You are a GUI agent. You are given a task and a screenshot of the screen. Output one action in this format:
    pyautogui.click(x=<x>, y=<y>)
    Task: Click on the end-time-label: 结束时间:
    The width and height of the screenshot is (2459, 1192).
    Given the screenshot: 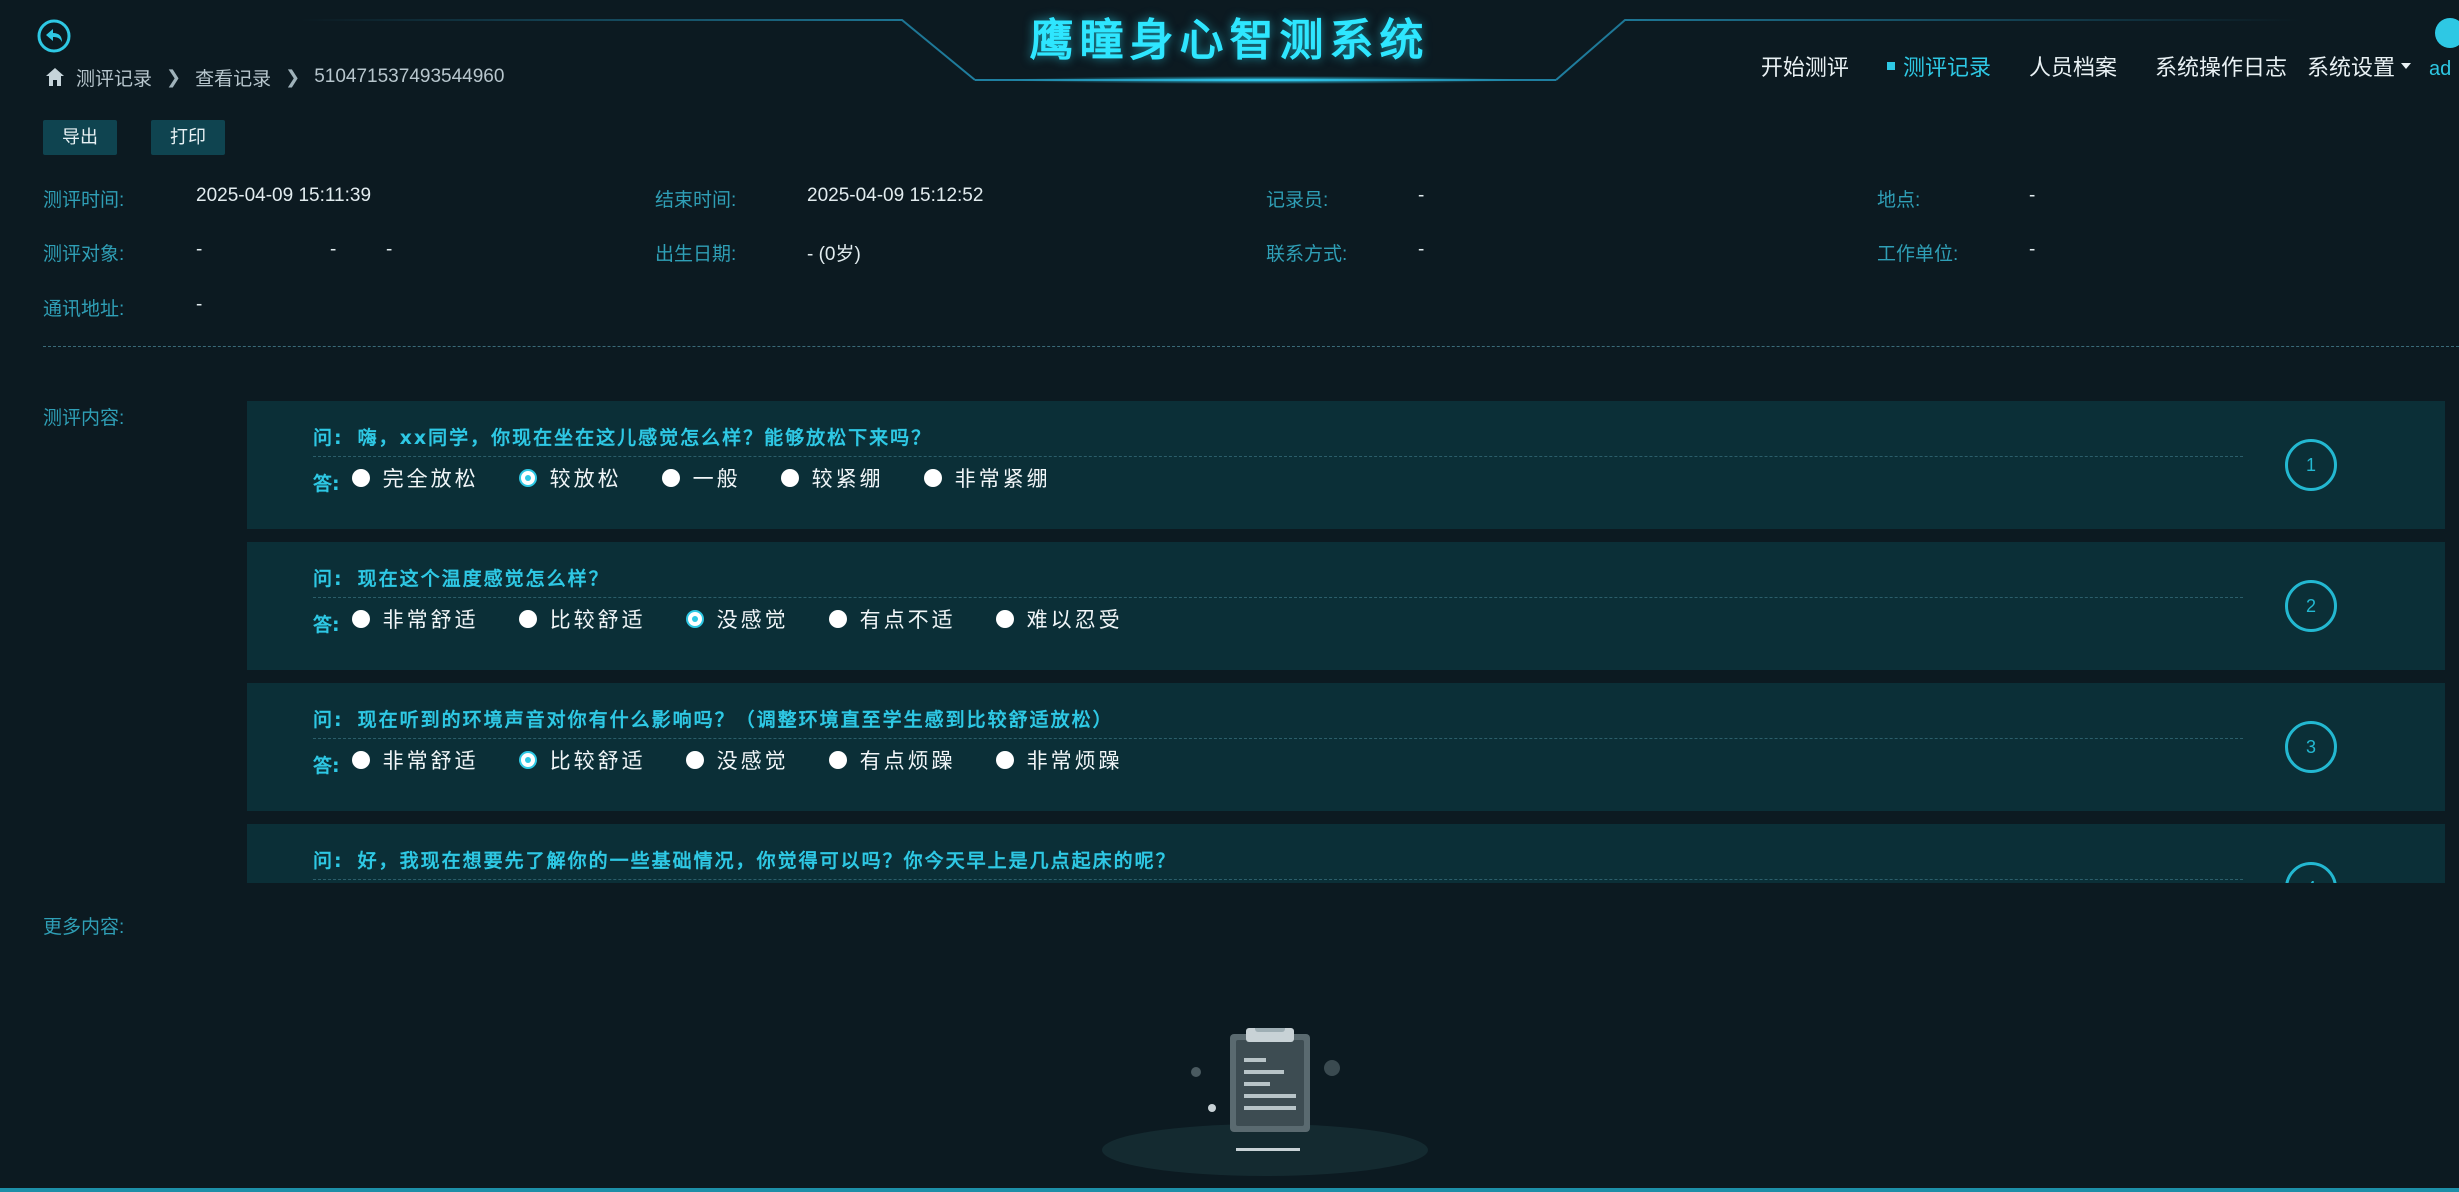 What is the action you would take?
    pyautogui.click(x=696, y=200)
    